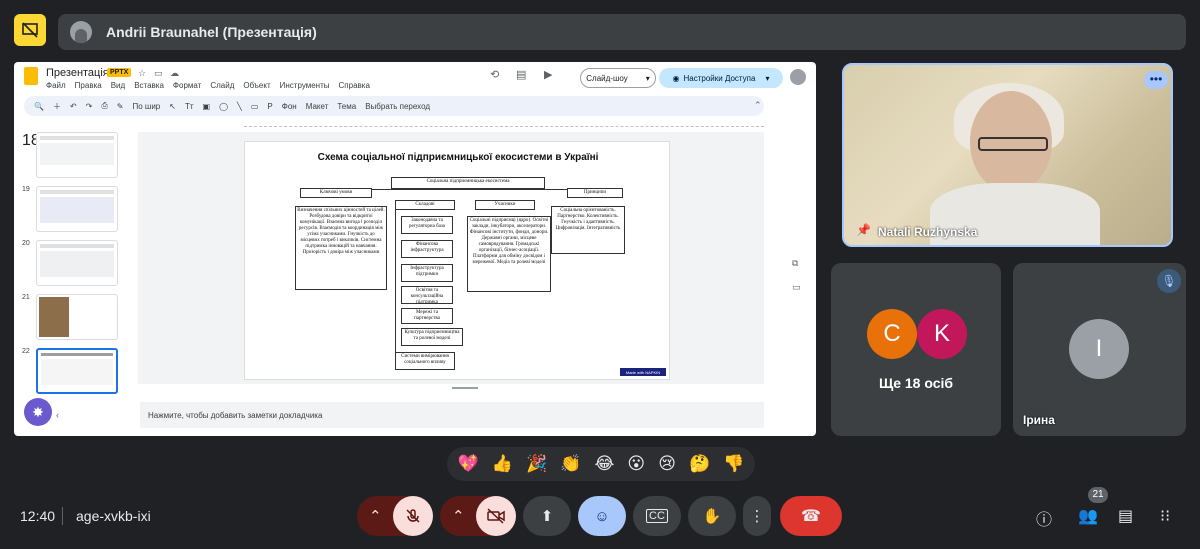 The height and width of the screenshot is (549, 1200). Describe the element at coordinates (636, 464) in the screenshot. I see `reaction-surprised-icon: 😮` at that location.